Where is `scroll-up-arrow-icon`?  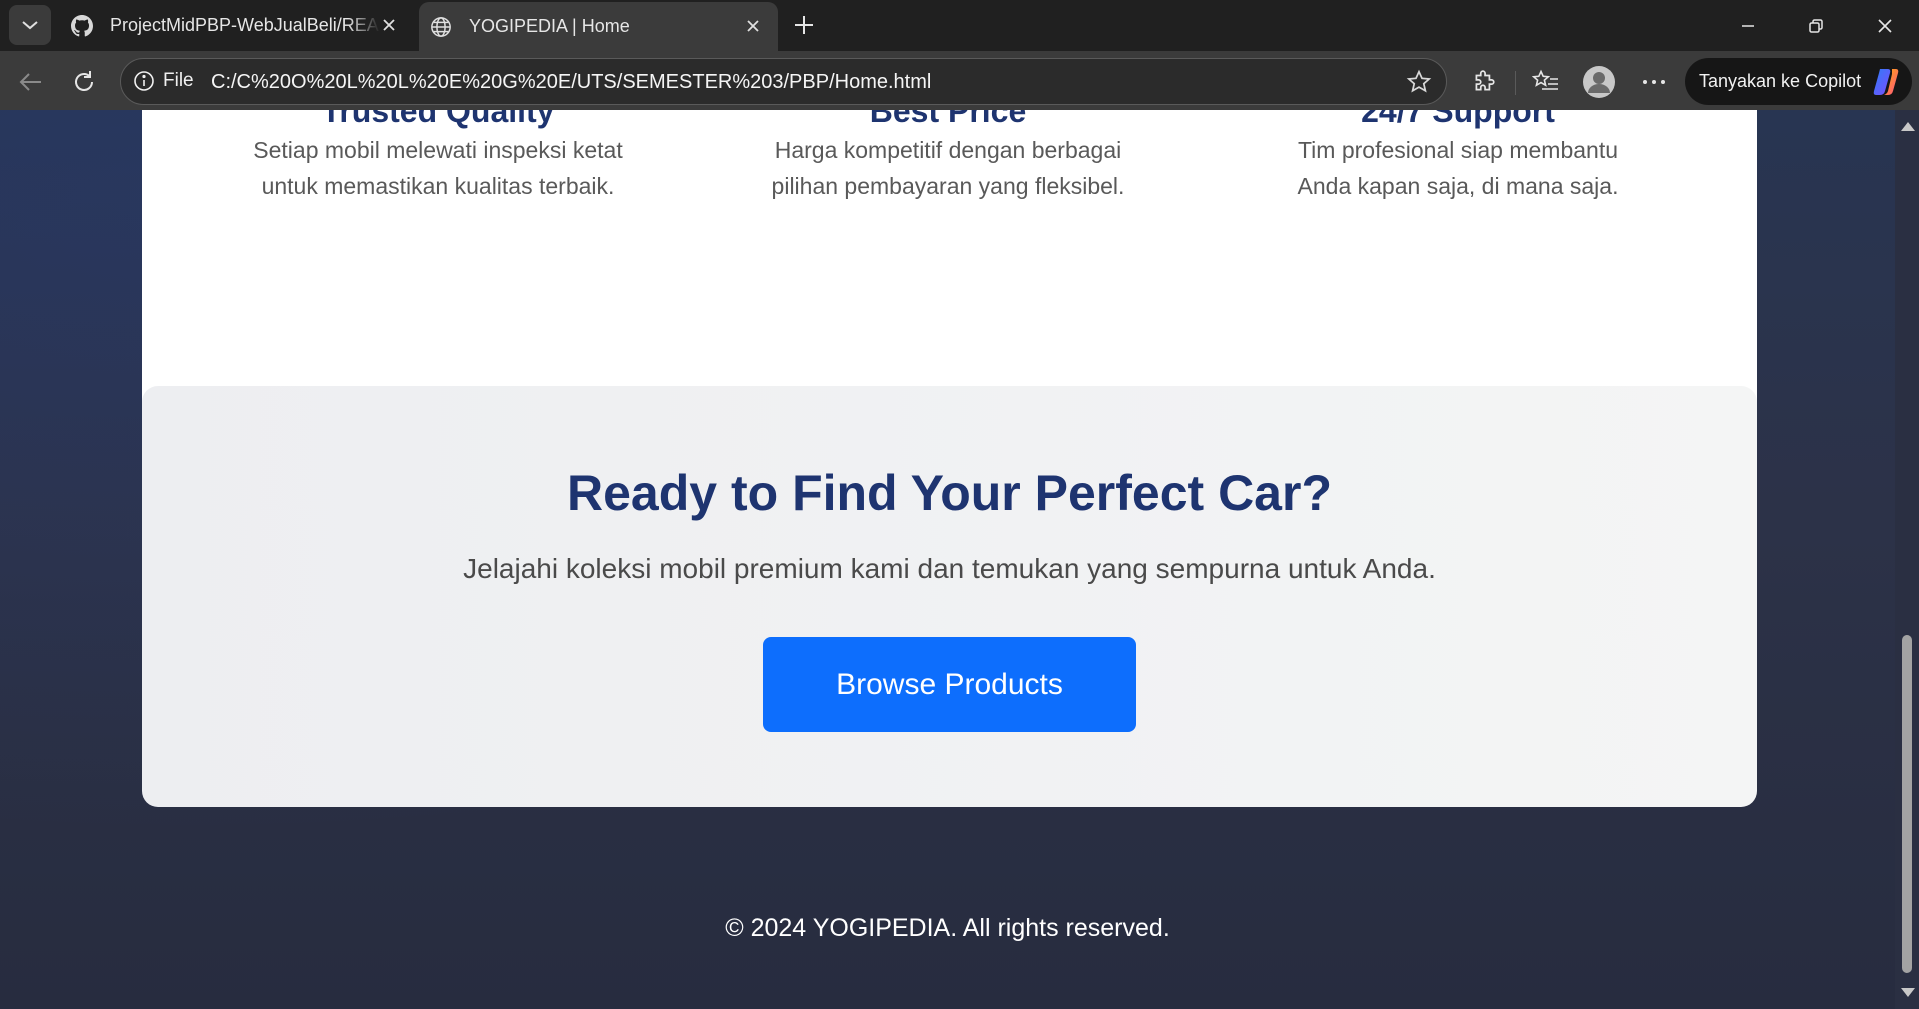 scroll-up-arrow-icon is located at coordinates (1908, 126).